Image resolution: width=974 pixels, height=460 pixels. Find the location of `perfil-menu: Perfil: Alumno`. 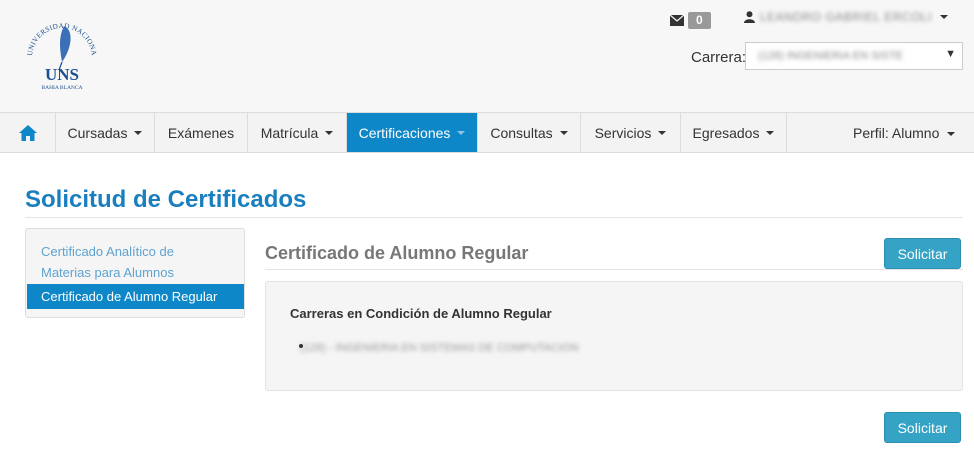

perfil-menu: Perfil: Alumno is located at coordinates (904, 133).